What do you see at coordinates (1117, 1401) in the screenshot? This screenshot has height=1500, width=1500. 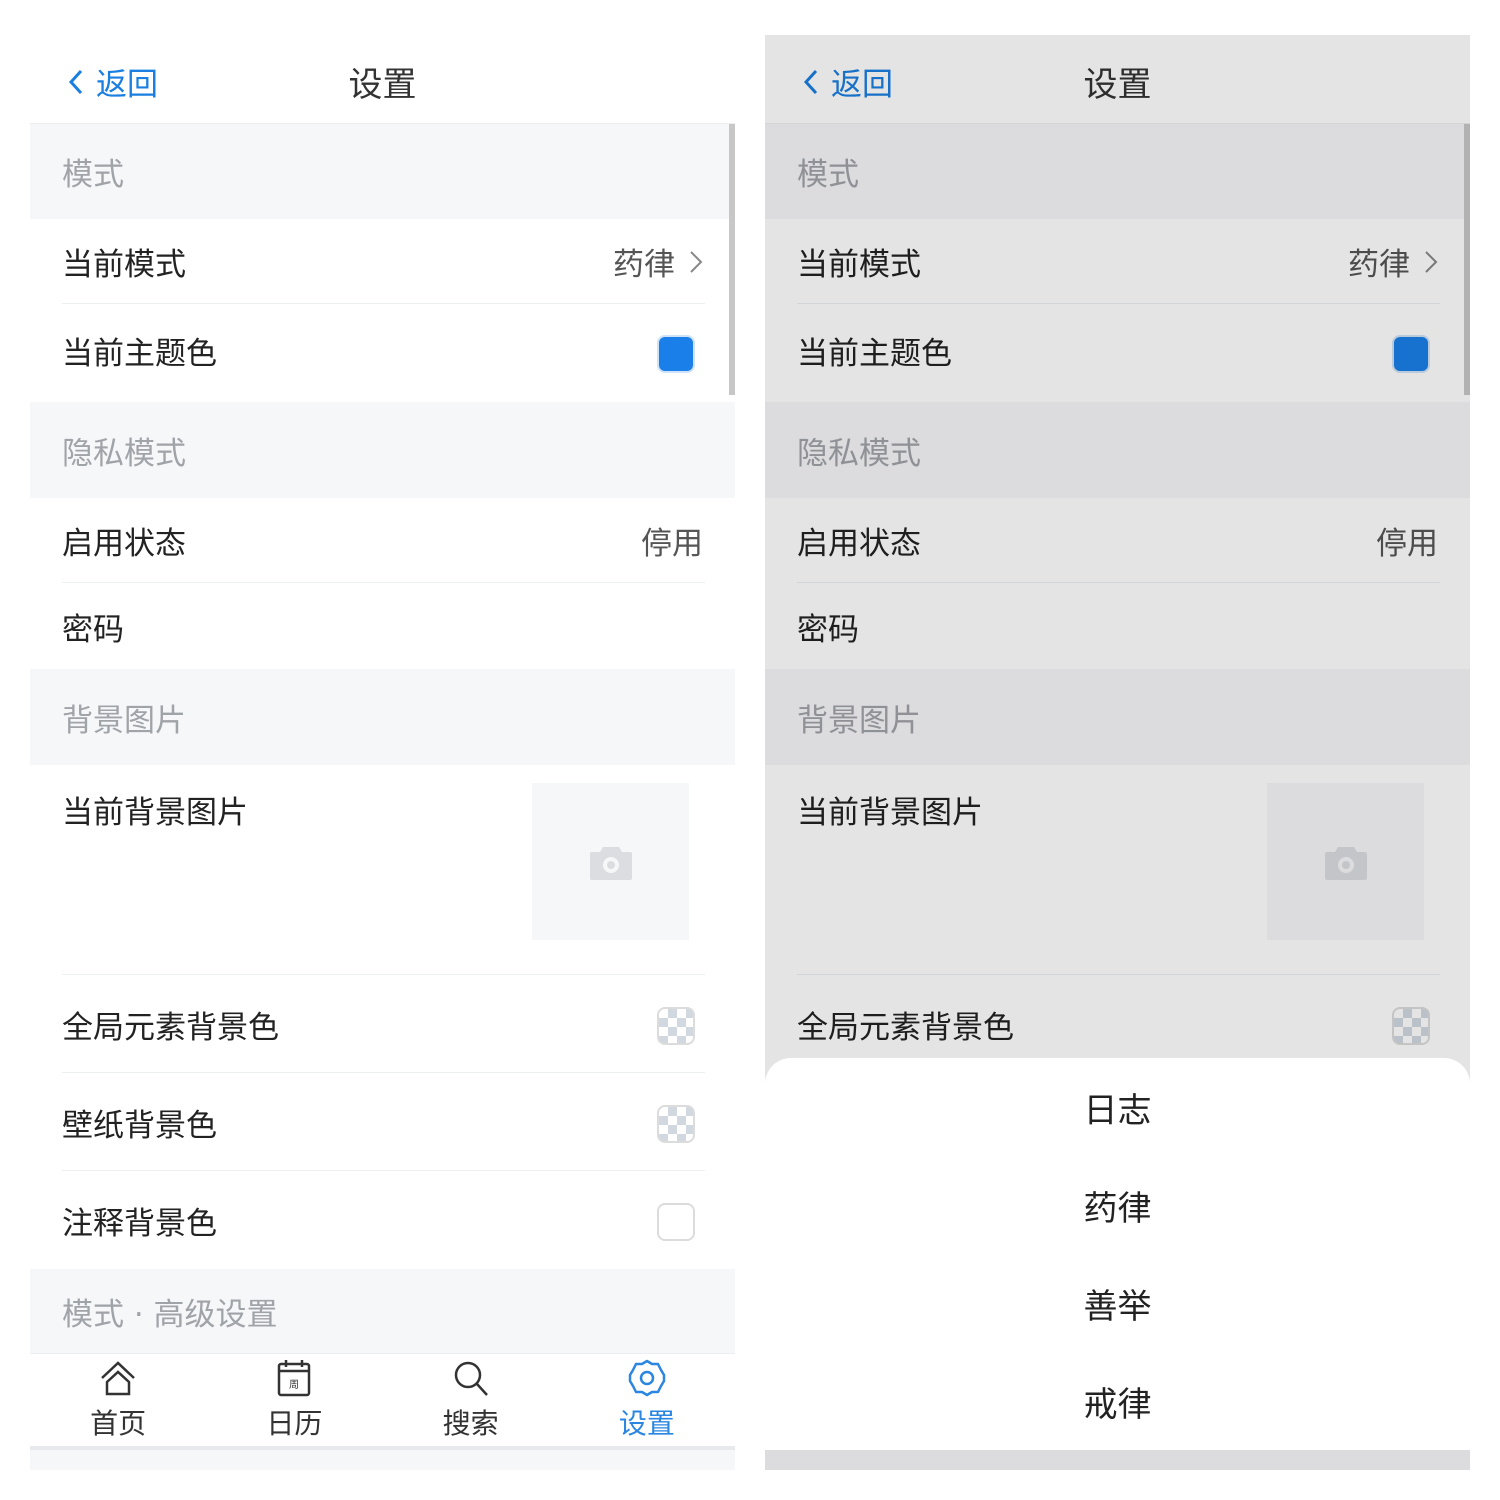 I see `sheet-option-precepts: 戒律` at bounding box center [1117, 1401].